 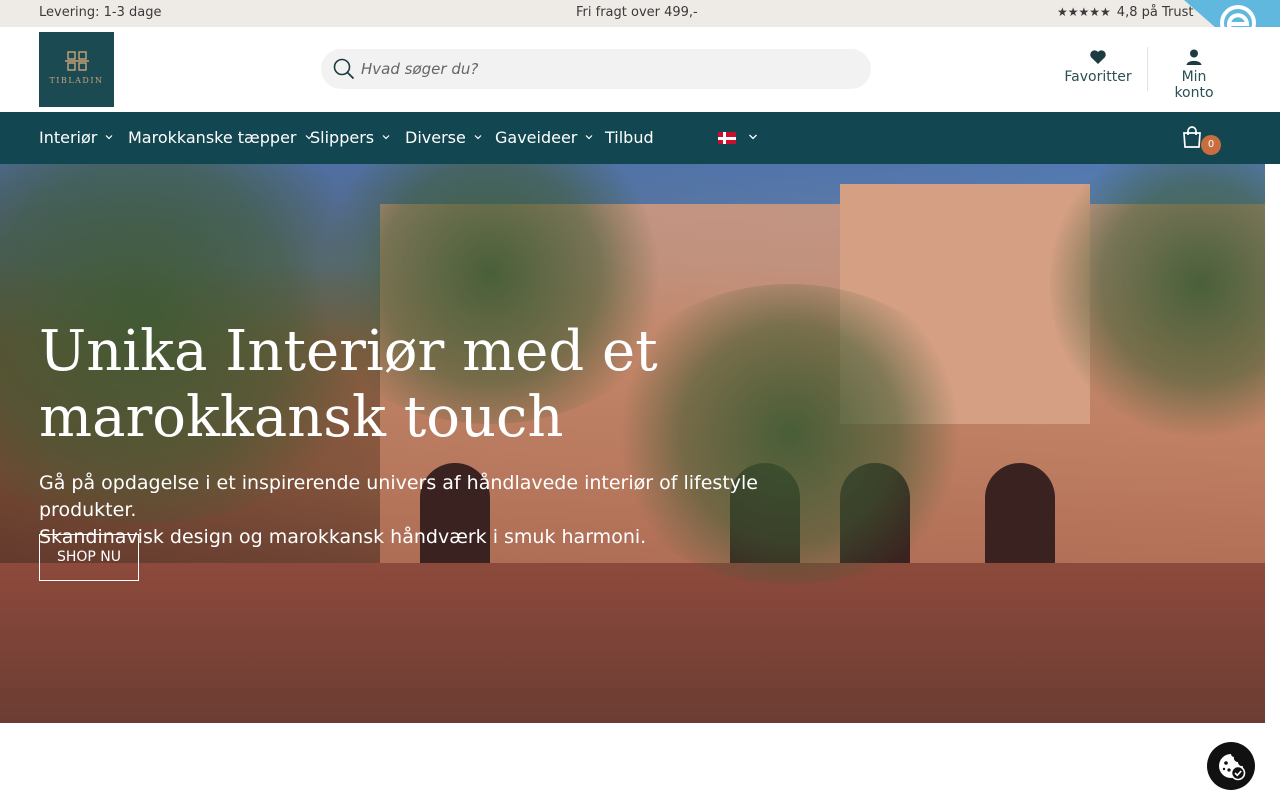 What do you see at coordinates (1098, 67) in the screenshot?
I see `favorites-link: Favoritter` at bounding box center [1098, 67].